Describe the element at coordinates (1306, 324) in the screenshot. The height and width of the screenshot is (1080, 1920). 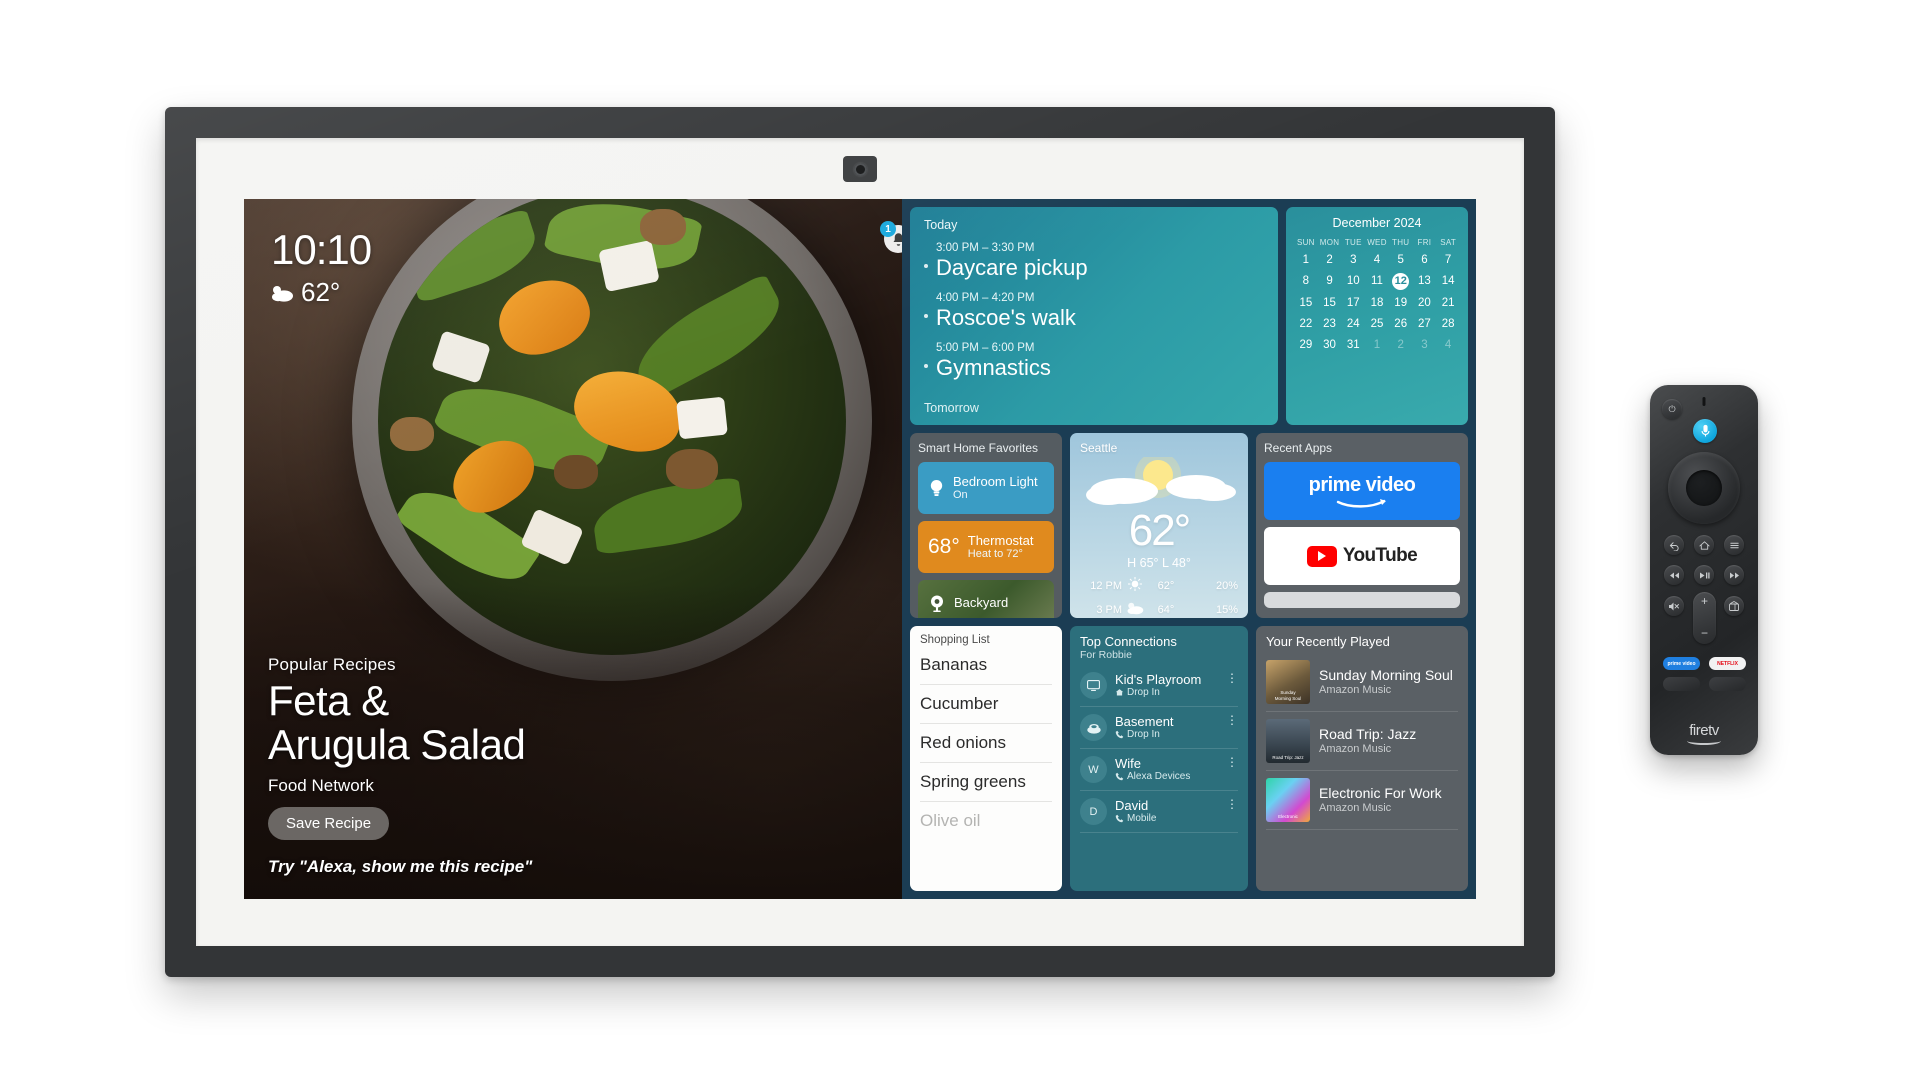
I see `calendar-day: 22` at that location.